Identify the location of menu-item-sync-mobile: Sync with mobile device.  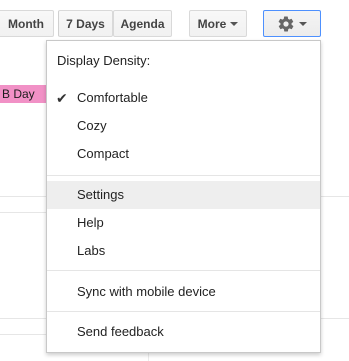
(183, 292).